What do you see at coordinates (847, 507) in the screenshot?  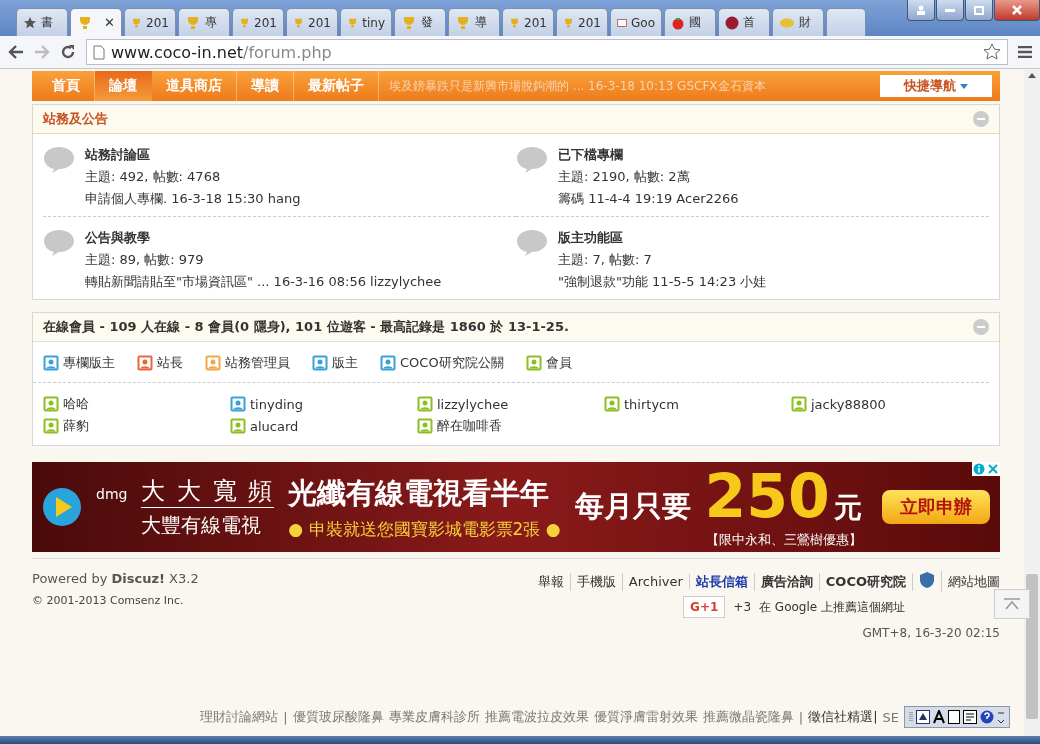 I see `ad-unit: 元` at bounding box center [847, 507].